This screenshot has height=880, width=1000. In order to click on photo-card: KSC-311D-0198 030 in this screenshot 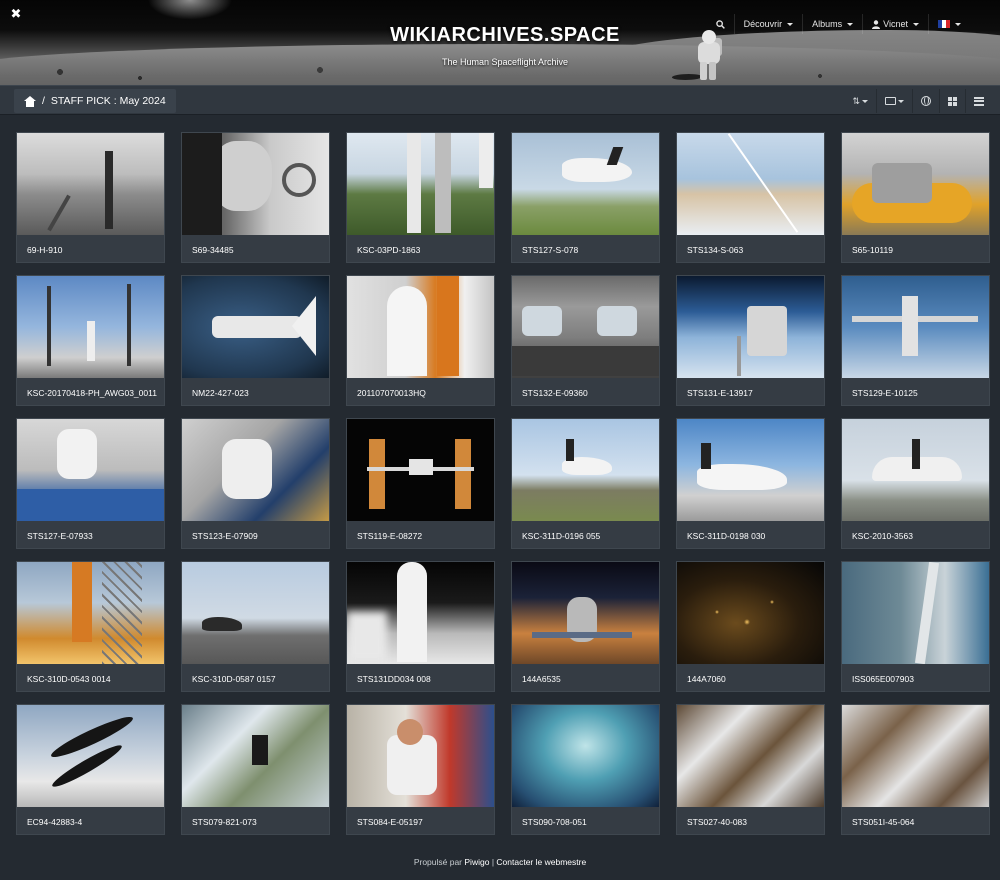, I will do `click(750, 483)`.